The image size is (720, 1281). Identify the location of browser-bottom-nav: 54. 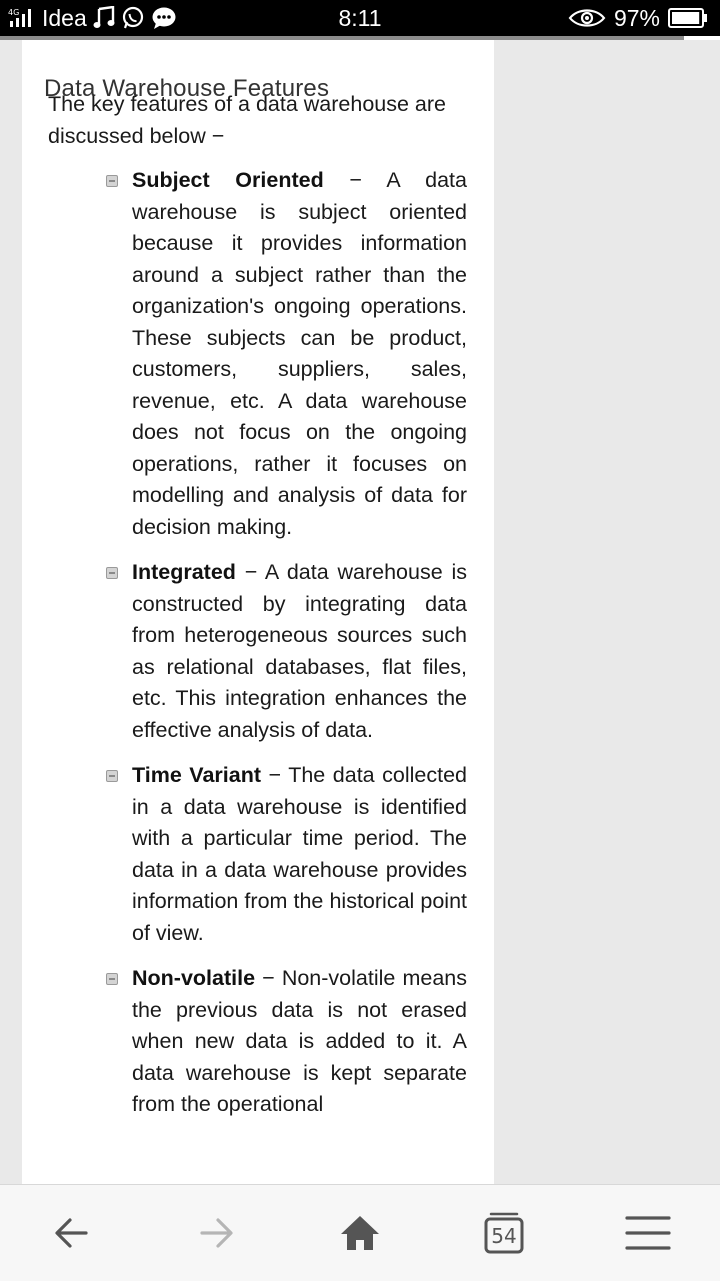
(360, 1232).